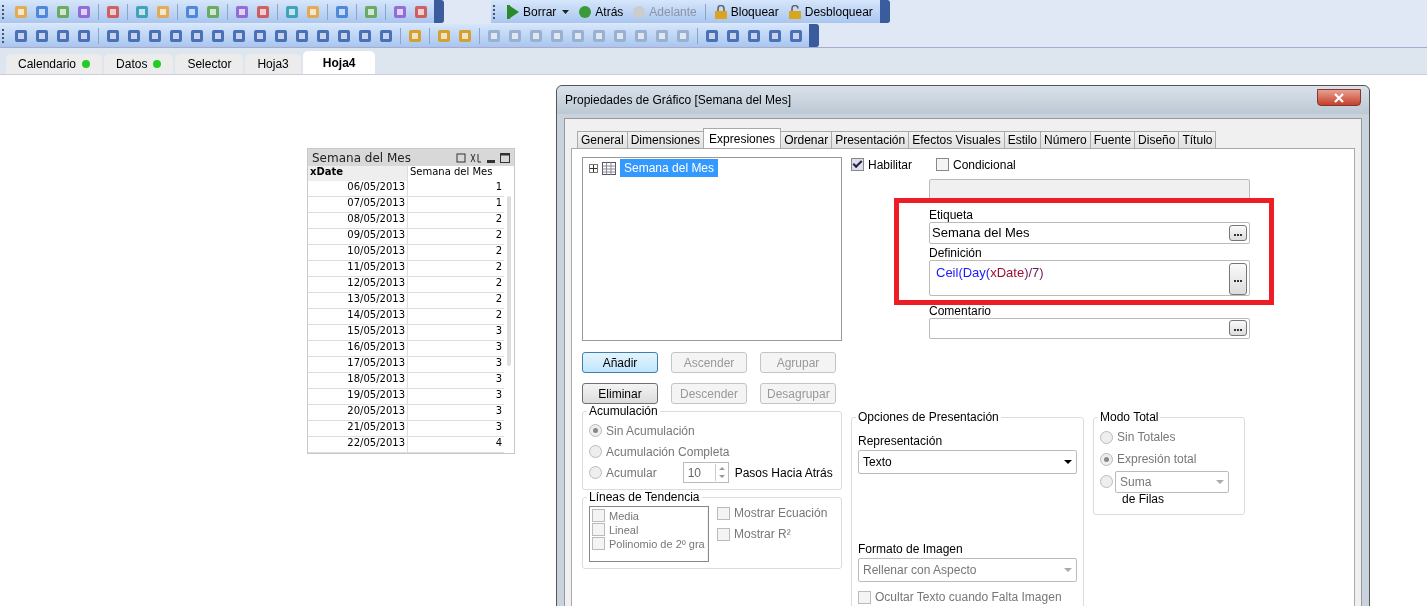 The image size is (1427, 606). I want to click on radio-option: Acumular, so click(623, 472).